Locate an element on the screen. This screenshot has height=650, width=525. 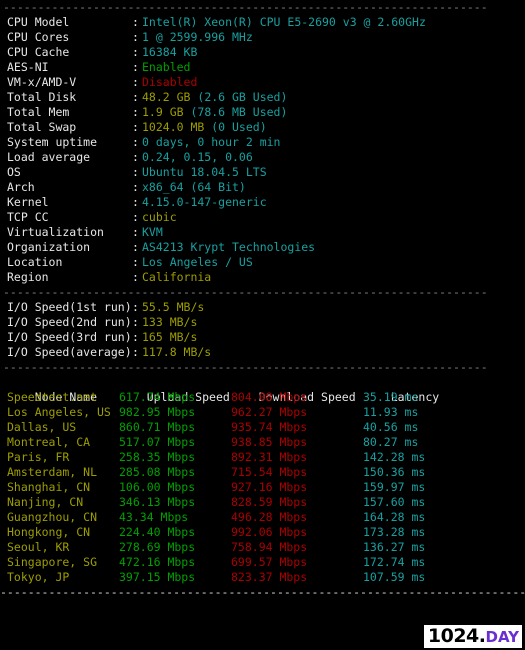
info-value: 0.24, 0.15, 0.06 is located at coordinates (197, 157).